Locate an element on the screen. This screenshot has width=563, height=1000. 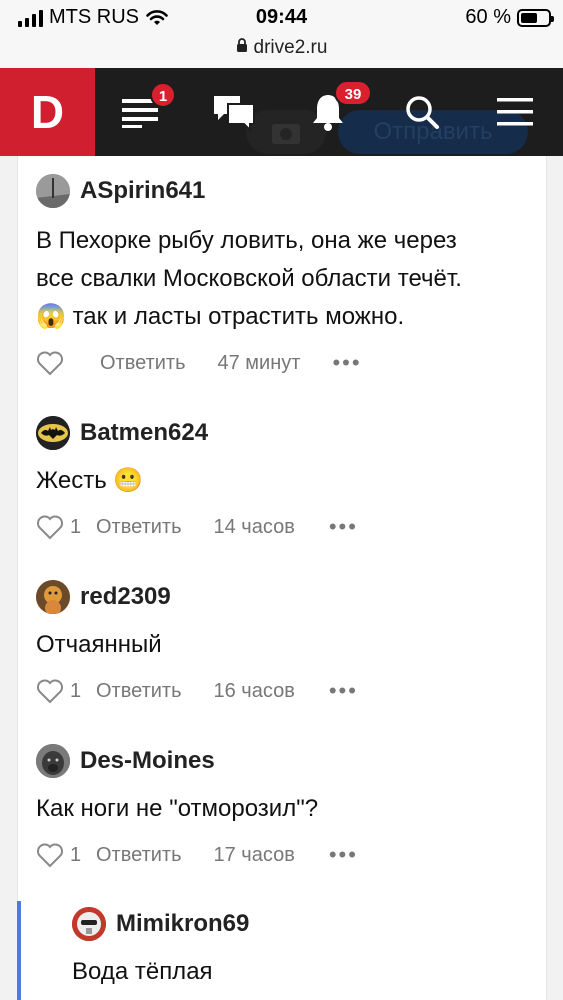
author-name: Mimikron69 is located at coordinates (183, 923).